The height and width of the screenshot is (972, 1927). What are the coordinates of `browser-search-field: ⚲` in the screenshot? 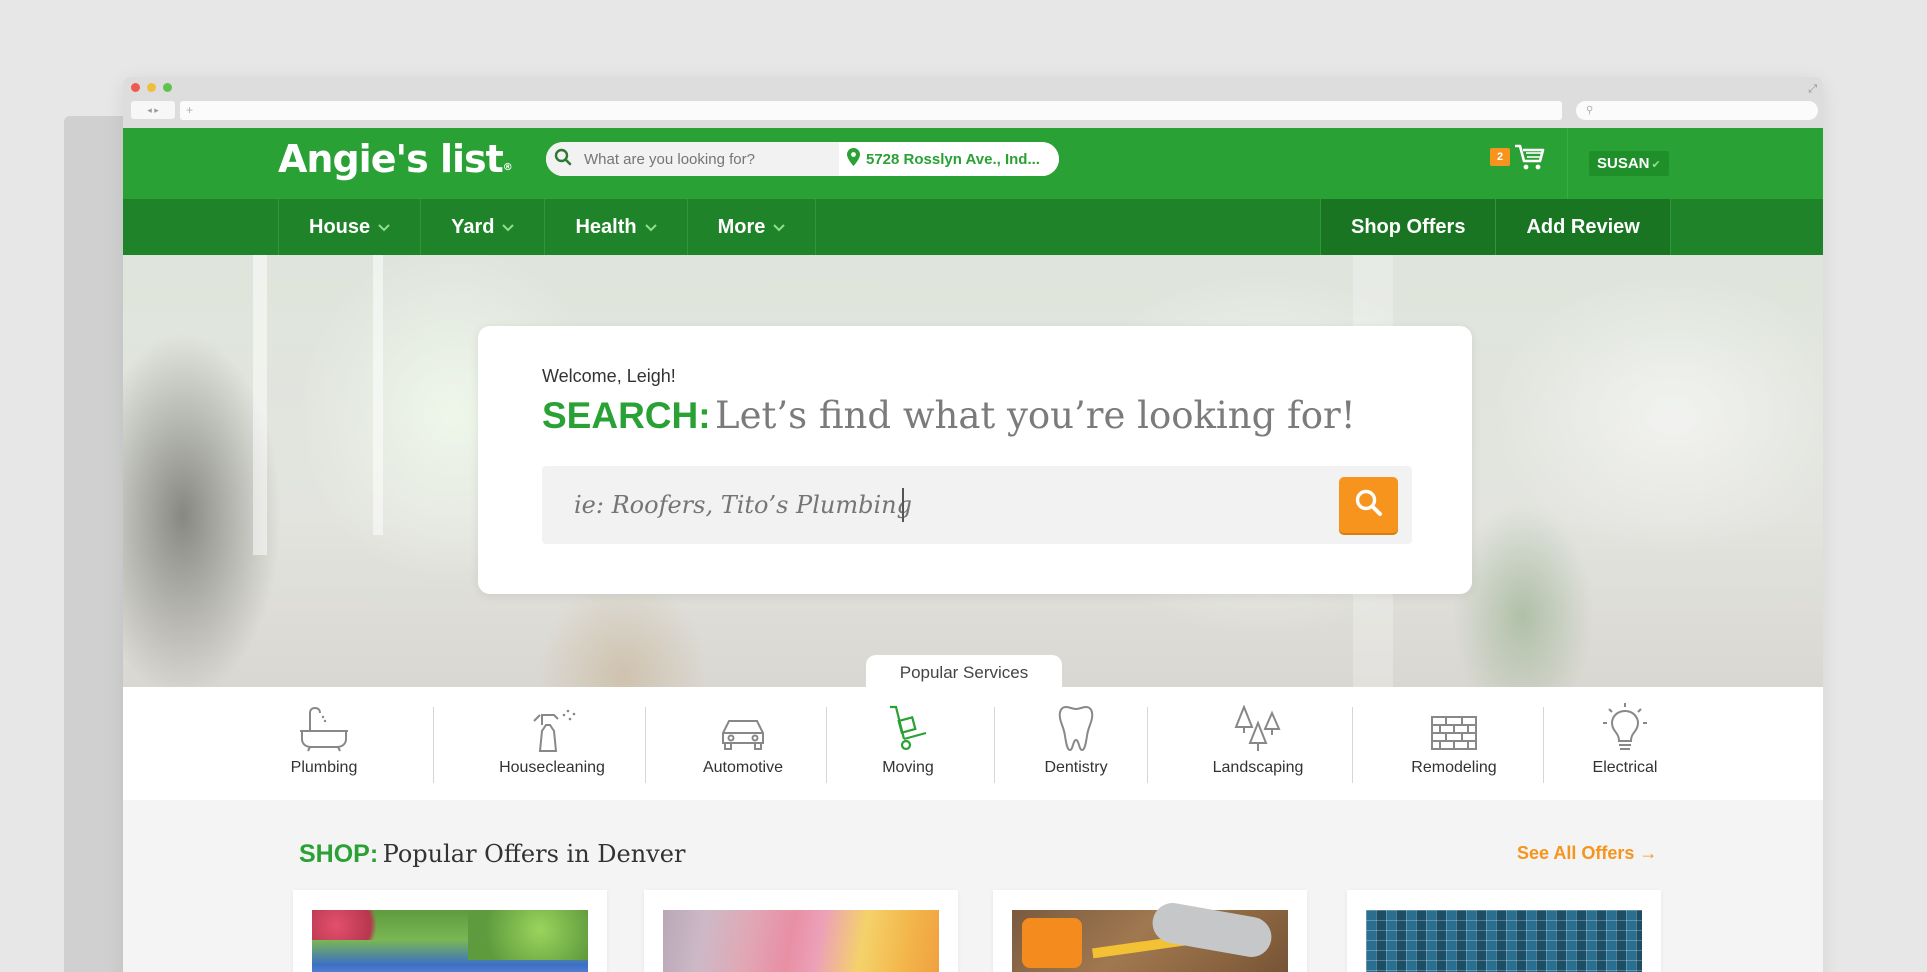 It's located at (1697, 110).